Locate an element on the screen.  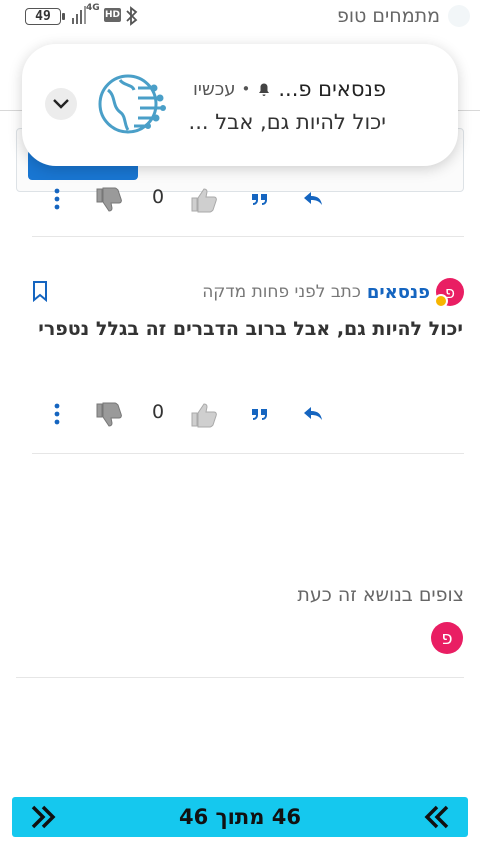
chevron-down-icon is located at coordinates (61, 104).